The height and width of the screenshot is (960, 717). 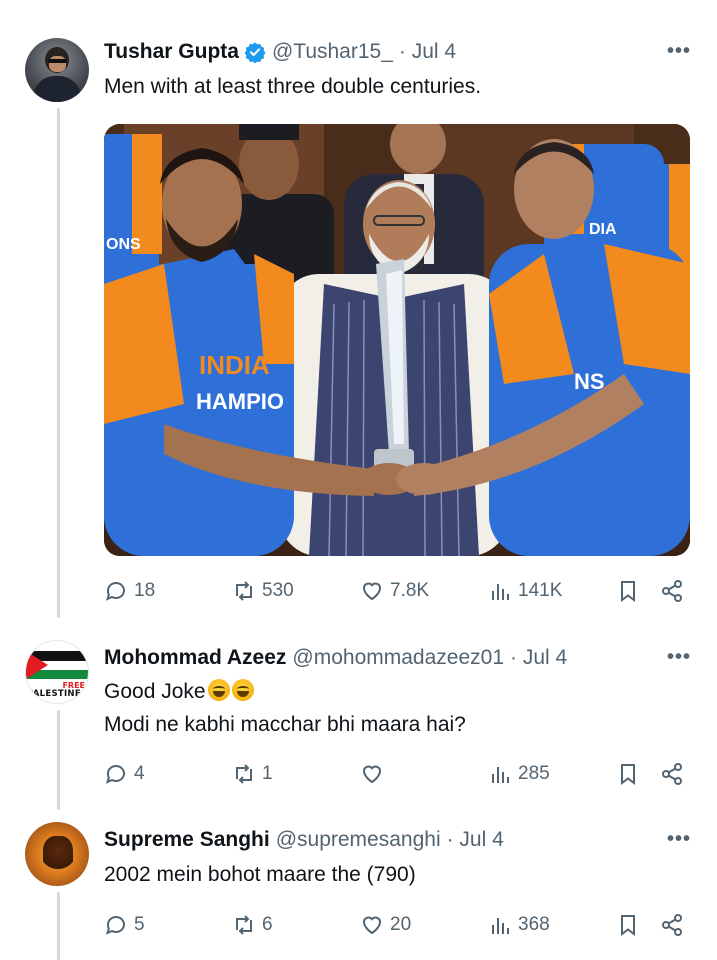 What do you see at coordinates (260, 874) in the screenshot?
I see `tweet-text: 2002 mein bohot maare the (790)` at bounding box center [260, 874].